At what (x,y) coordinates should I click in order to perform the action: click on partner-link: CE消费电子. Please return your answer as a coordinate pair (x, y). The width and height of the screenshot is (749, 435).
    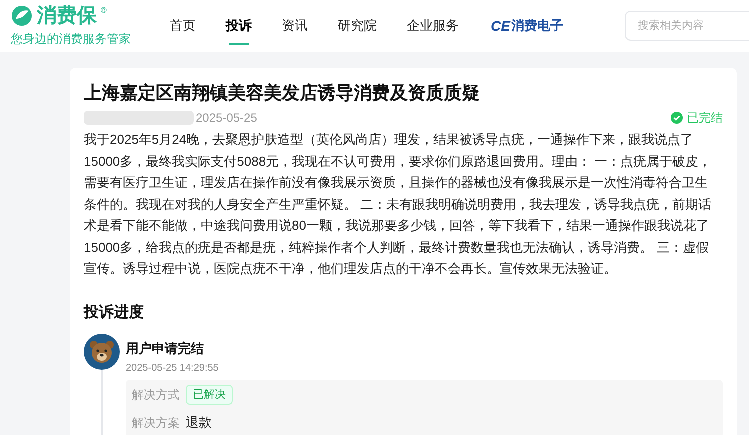
    Looking at the image, I should click on (527, 26).